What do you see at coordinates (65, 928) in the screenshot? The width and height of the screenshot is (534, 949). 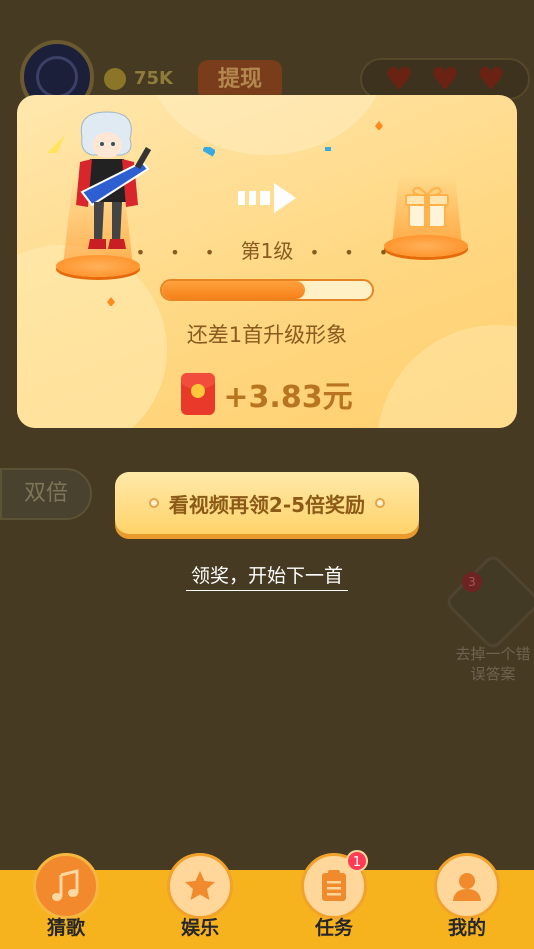 I see `nav-label: 猜歌` at bounding box center [65, 928].